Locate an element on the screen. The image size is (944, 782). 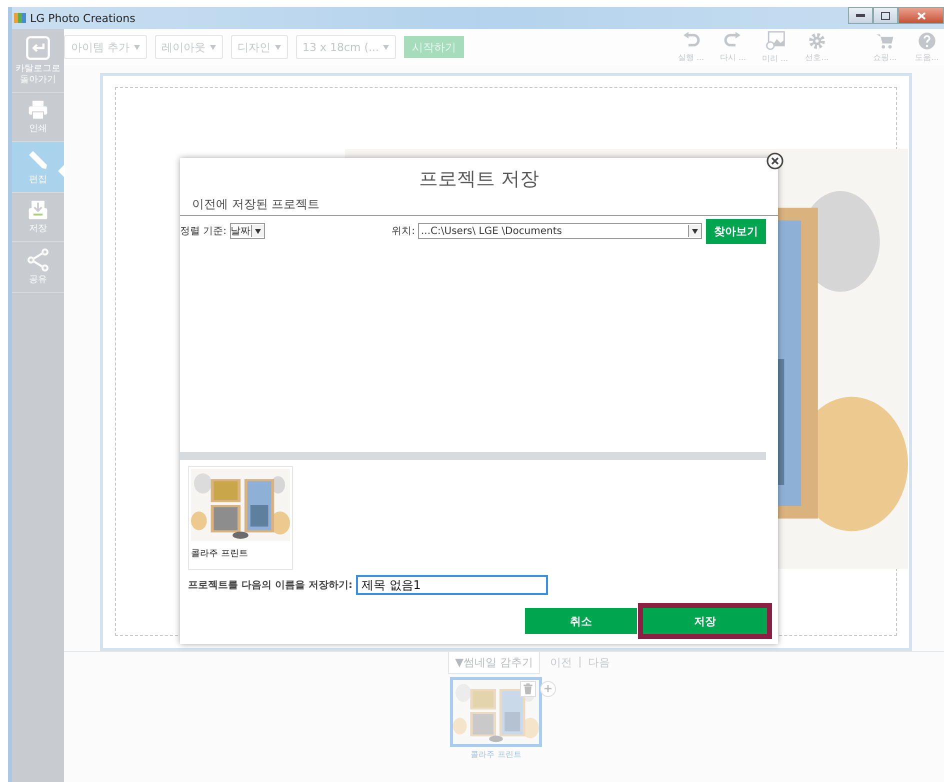
project-name: 콜라주 프린트 is located at coordinates (220, 554).